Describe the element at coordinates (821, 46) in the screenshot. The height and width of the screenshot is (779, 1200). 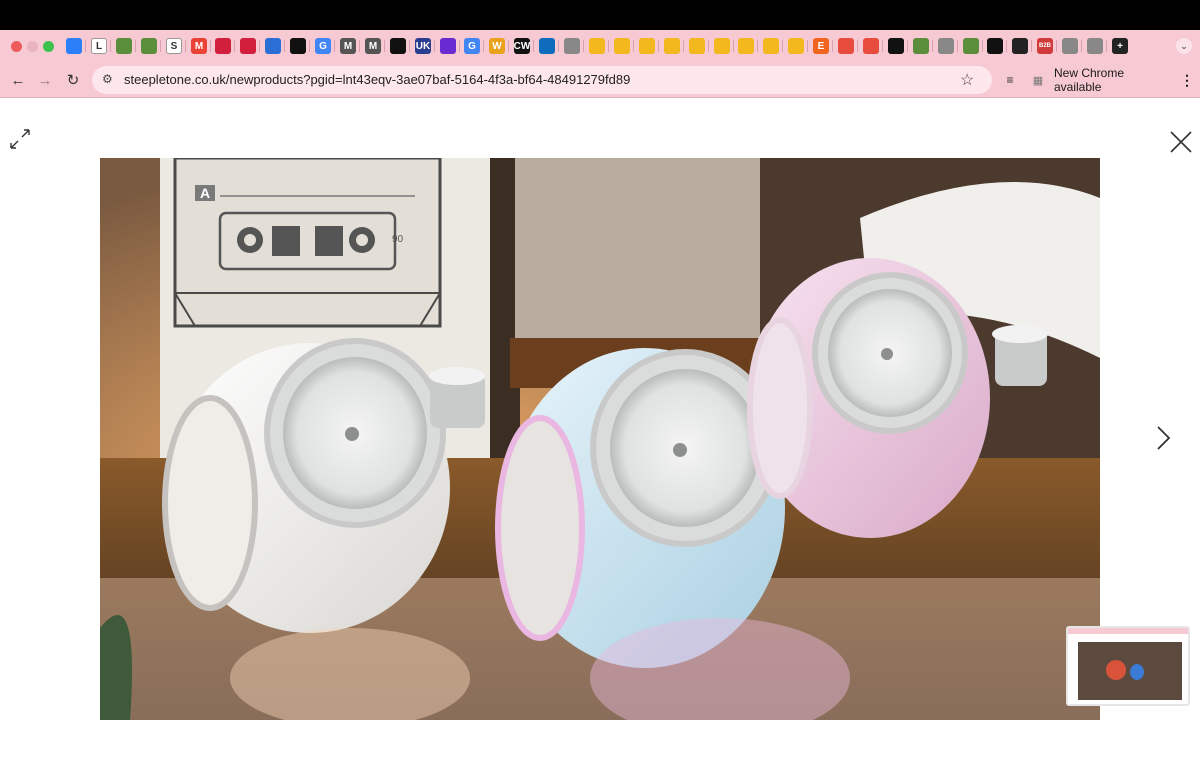
I see `pinned-tab: E` at that location.